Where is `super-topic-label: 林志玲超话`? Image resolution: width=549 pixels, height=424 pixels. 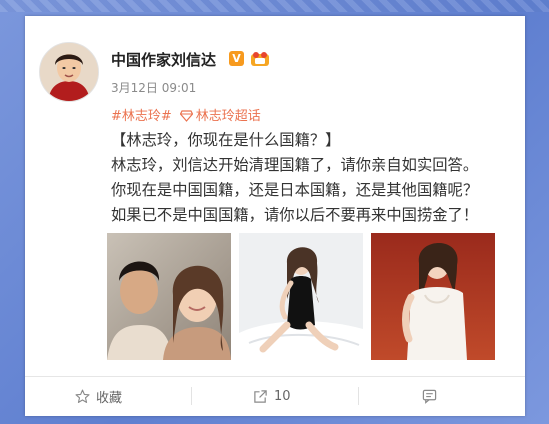
super-topic-label: 林志玲超话 is located at coordinates (228, 116).